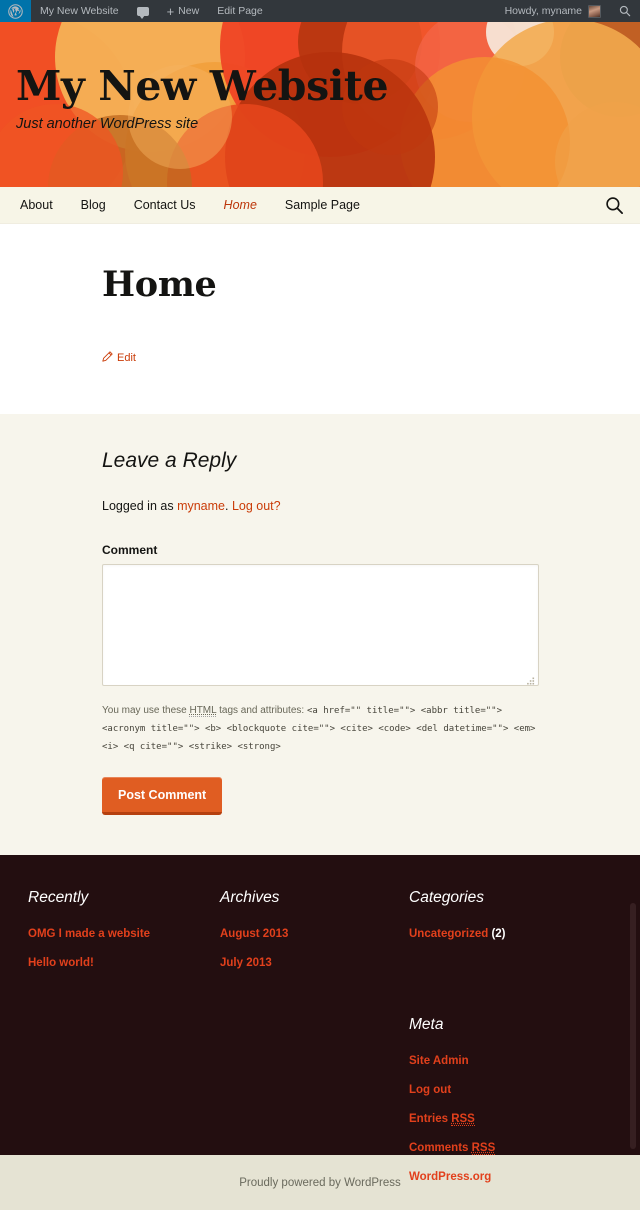  What do you see at coordinates (446, 898) in the screenshot?
I see `widget-title-categories: Categories` at bounding box center [446, 898].